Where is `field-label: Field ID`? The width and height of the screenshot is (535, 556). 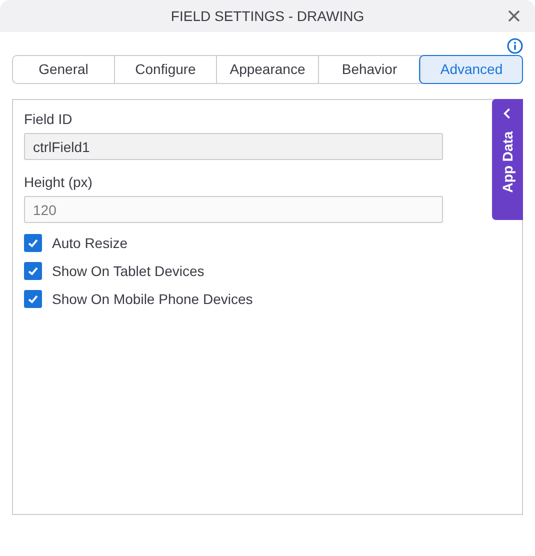 field-label: Field ID is located at coordinates (49, 119).